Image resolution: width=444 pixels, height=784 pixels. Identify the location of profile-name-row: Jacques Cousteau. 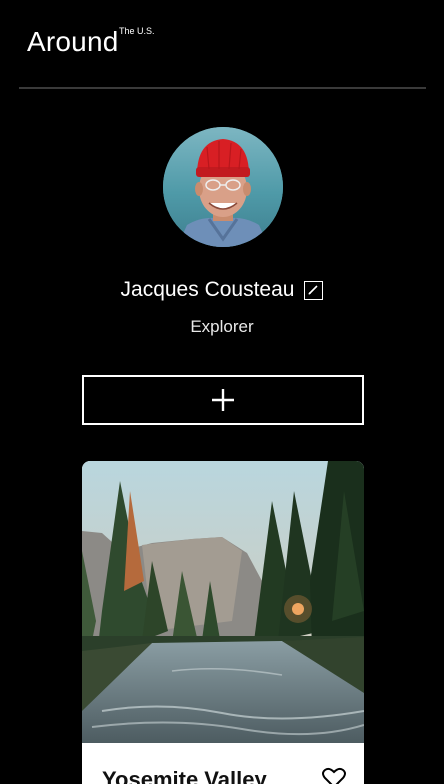
(222, 290).